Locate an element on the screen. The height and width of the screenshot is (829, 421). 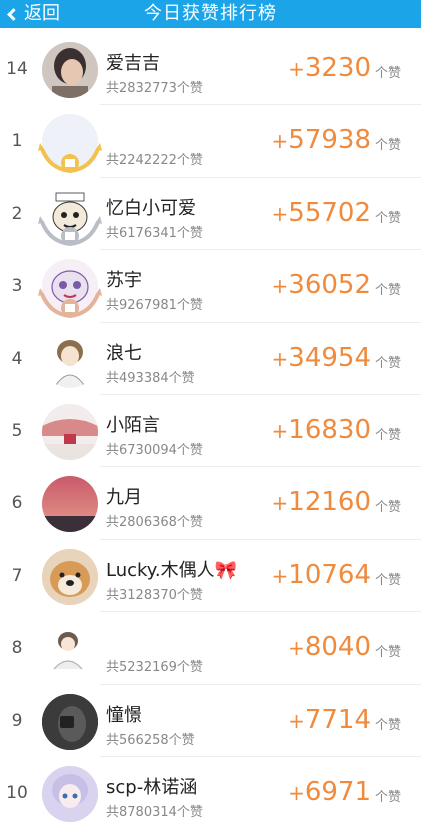
rank-number: 2 is located at coordinates (17, 213).